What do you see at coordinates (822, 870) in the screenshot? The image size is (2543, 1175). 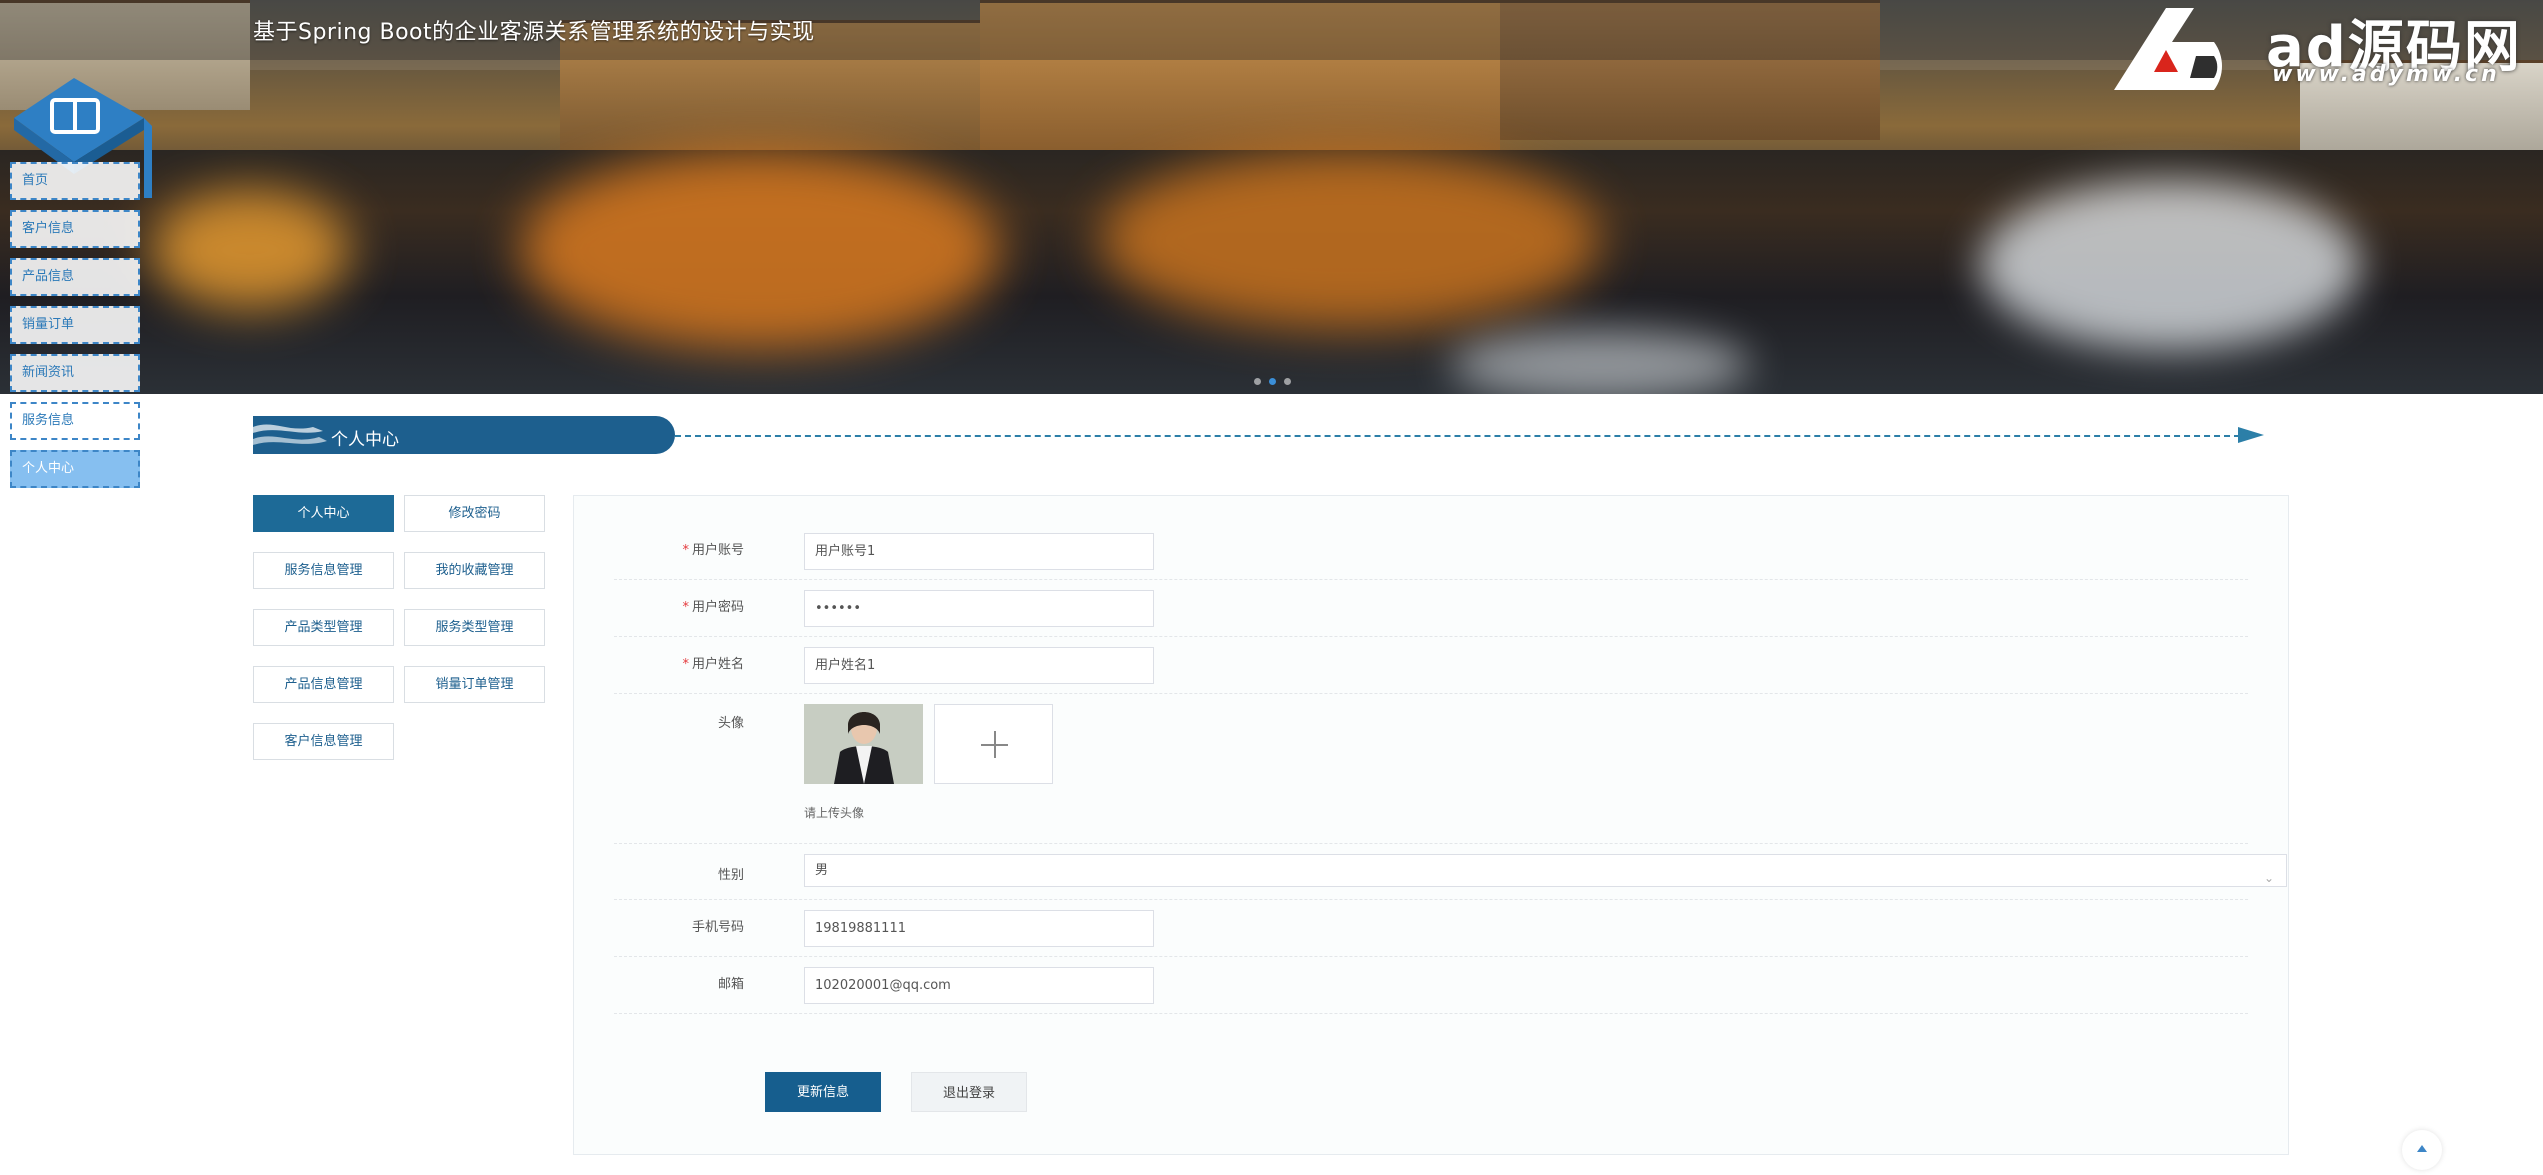 I see `gender-select-value: 男` at bounding box center [822, 870].